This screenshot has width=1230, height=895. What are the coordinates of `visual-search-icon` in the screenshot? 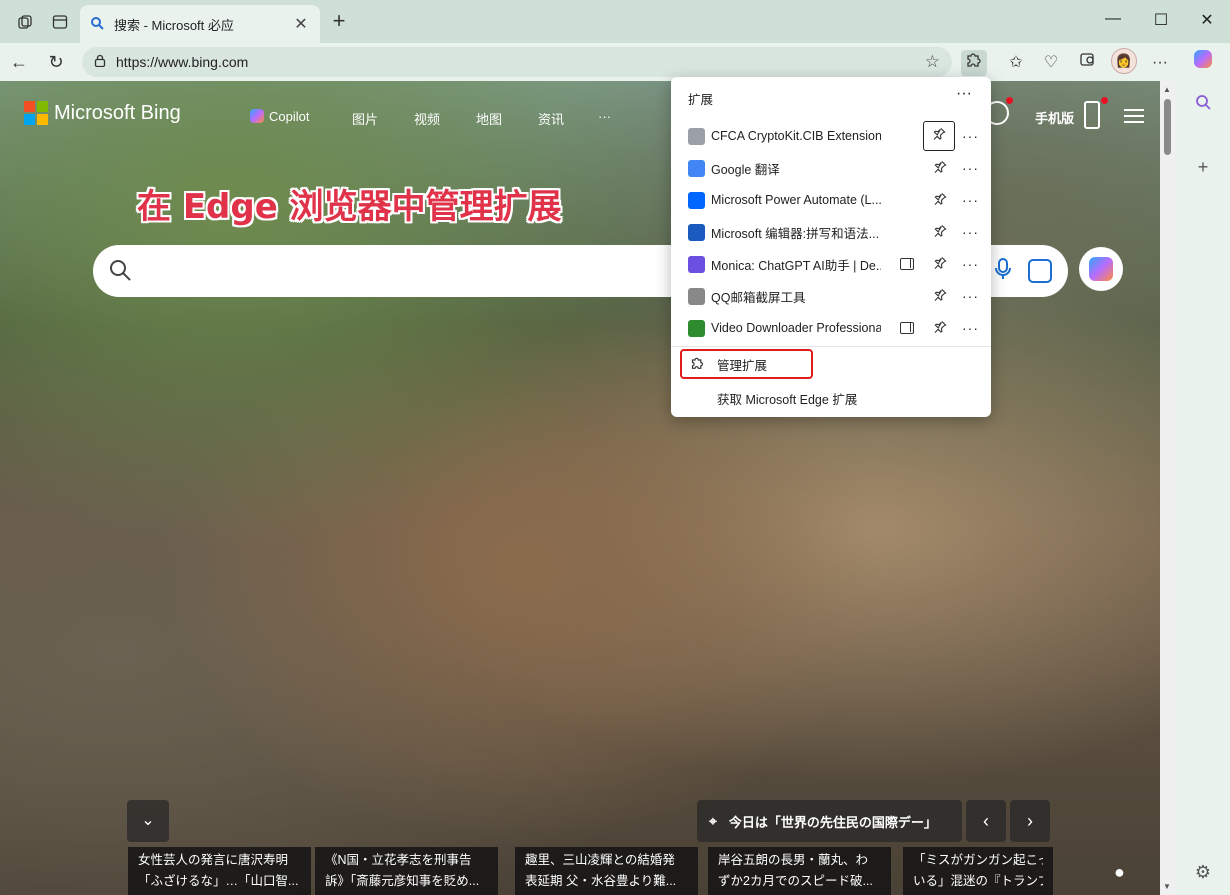 It's located at (1040, 271).